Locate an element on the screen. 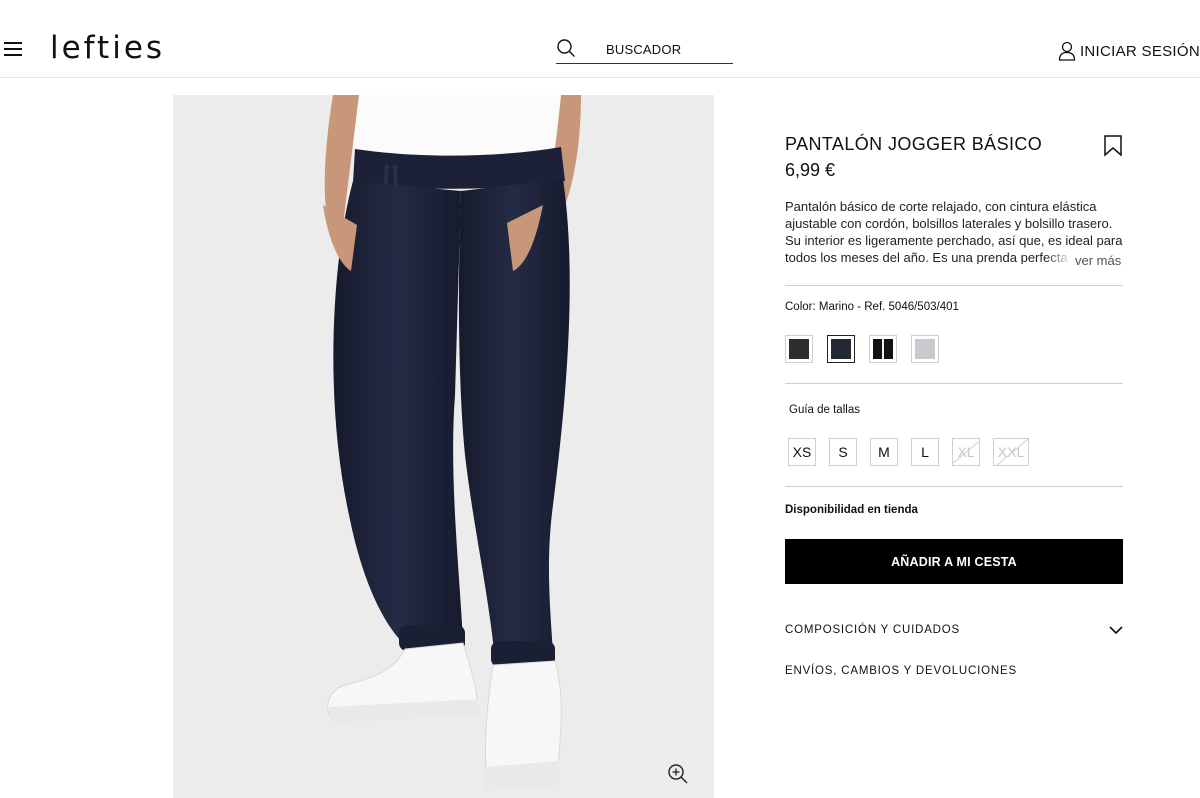 The height and width of the screenshot is (798, 1200). color-swatch-navy is located at coordinates (841, 349).